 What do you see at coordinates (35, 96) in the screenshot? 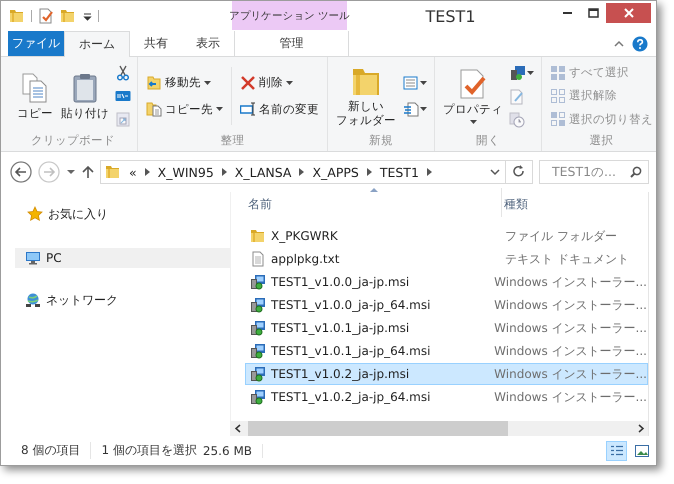
I see `ribbon-button: コピー` at bounding box center [35, 96].